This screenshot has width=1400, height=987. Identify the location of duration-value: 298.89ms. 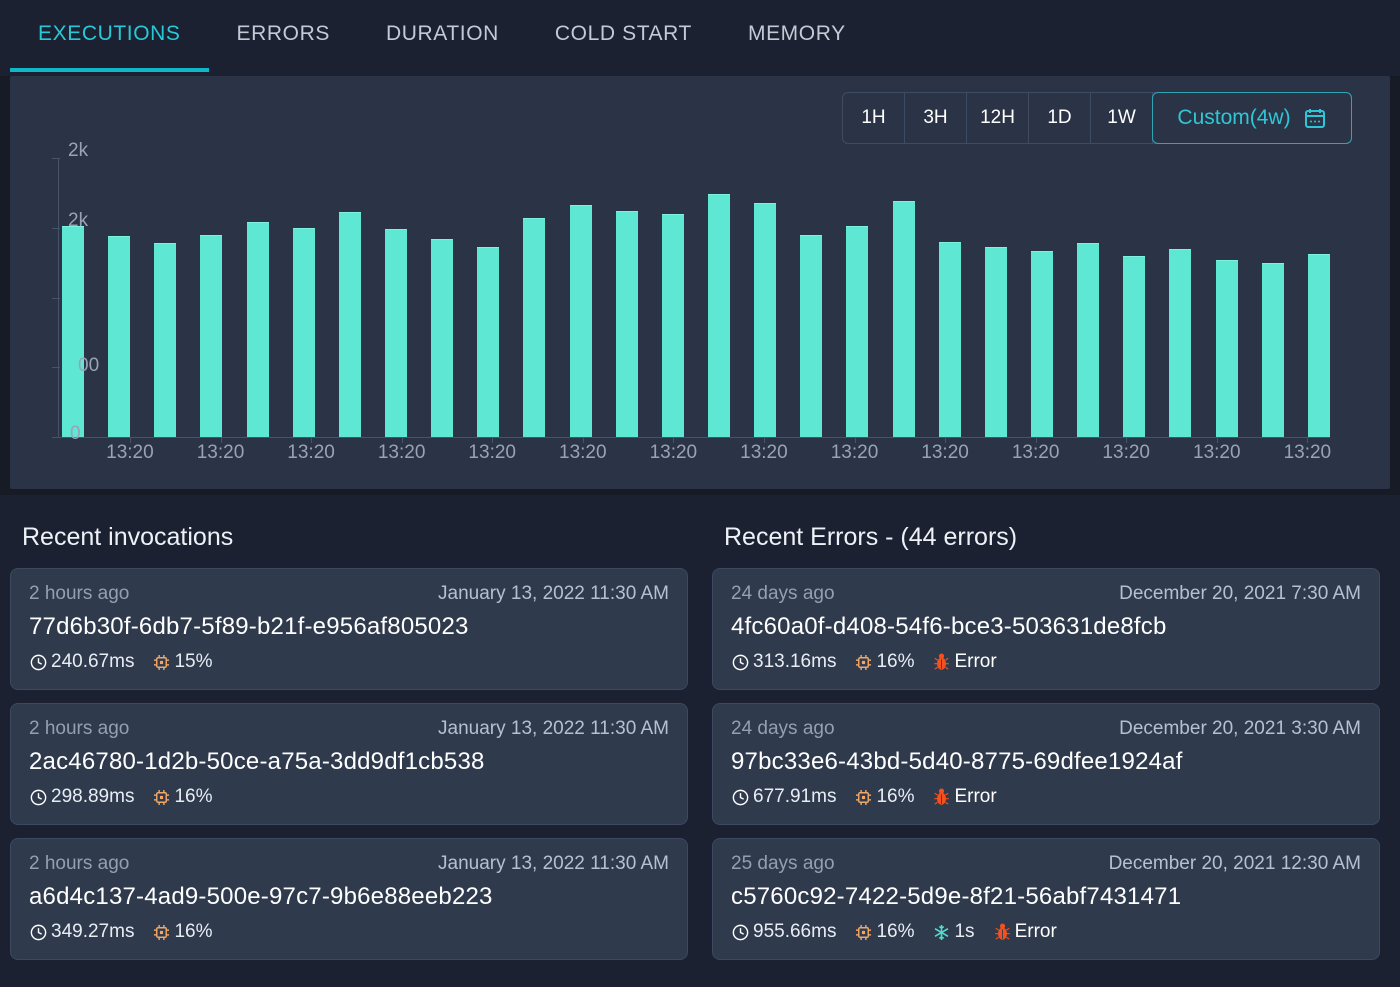
(93, 796).